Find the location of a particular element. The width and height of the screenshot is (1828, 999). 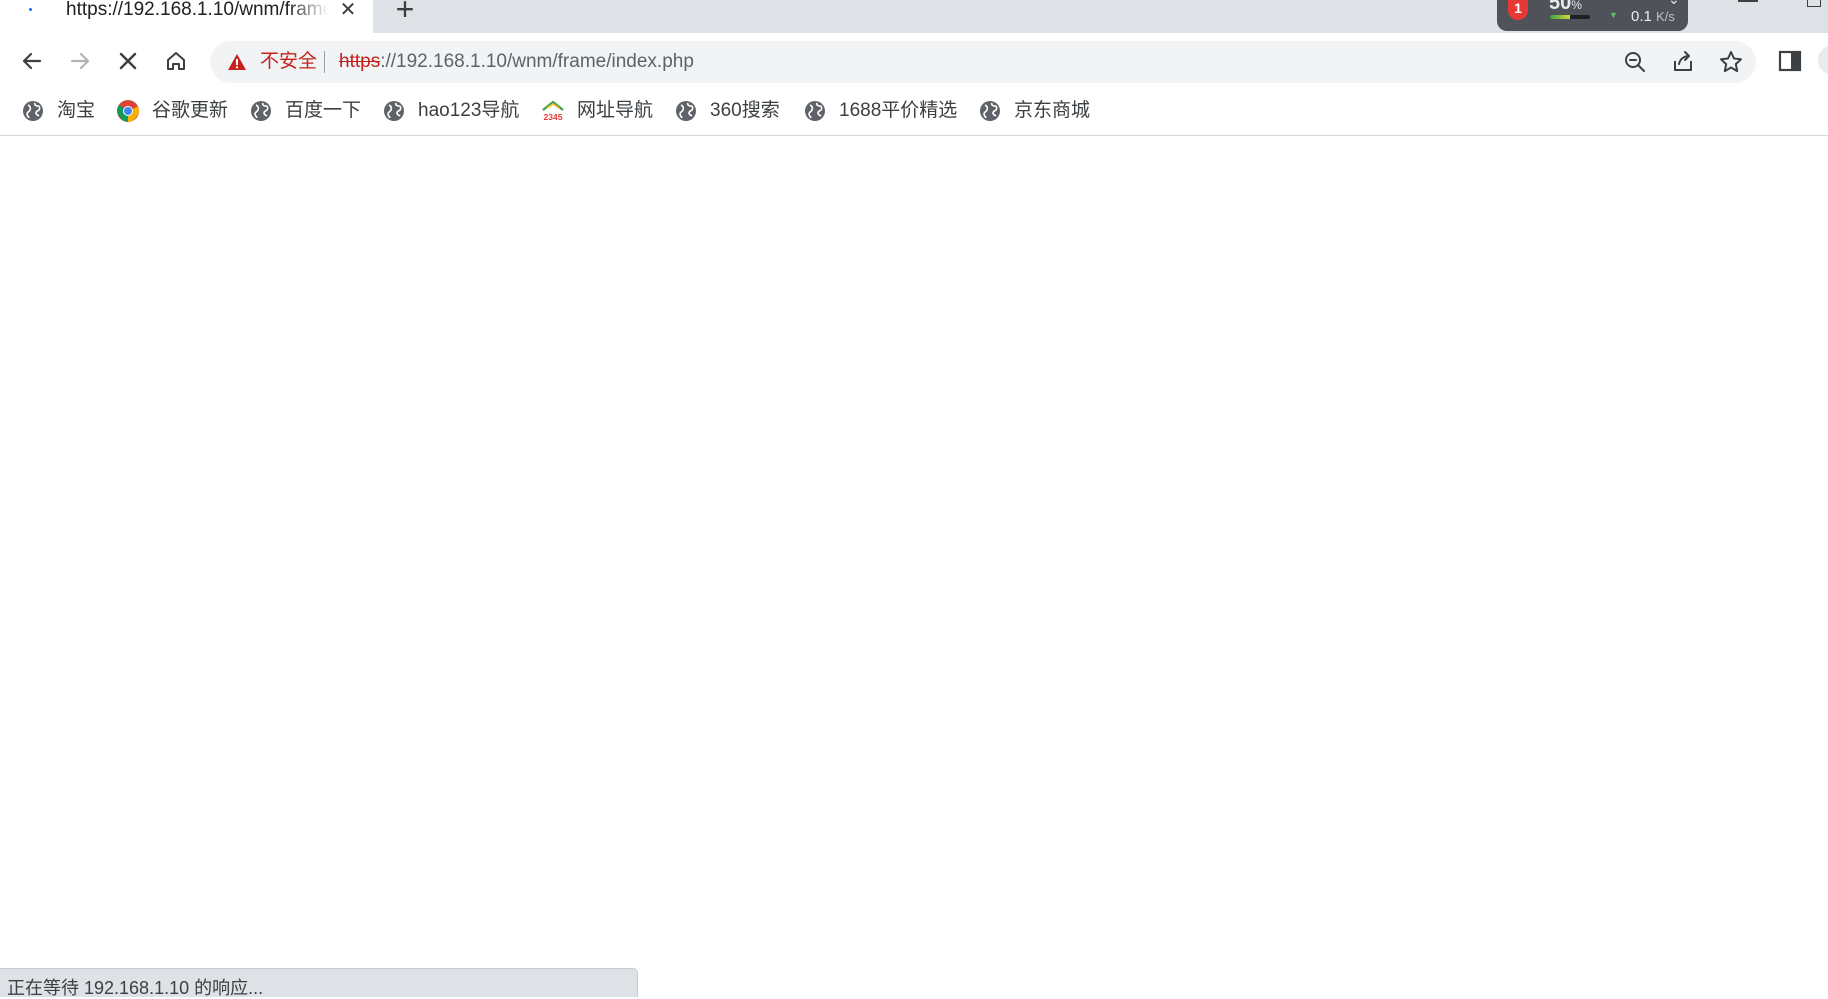

bookmark-360-search: 360搜索 is located at coordinates (727, 111).